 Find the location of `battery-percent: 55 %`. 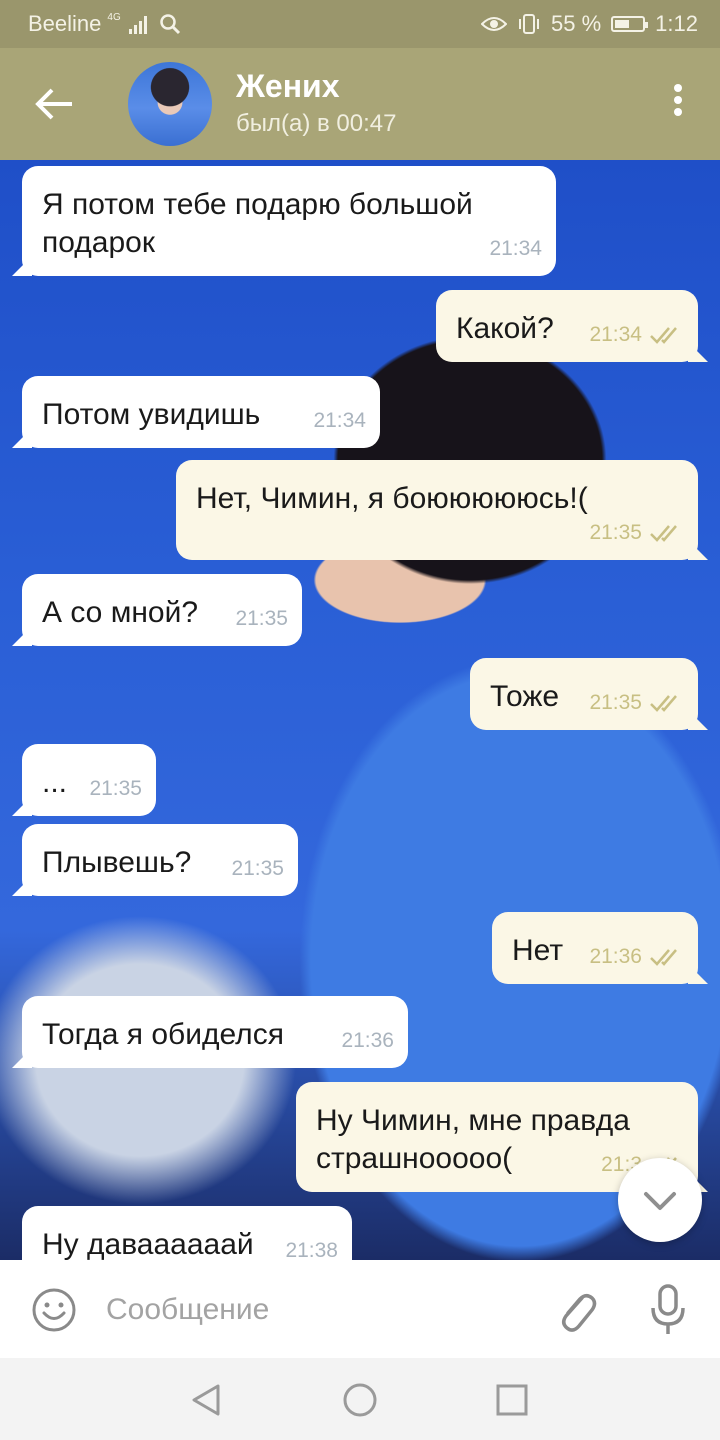

battery-percent: 55 % is located at coordinates (576, 23).